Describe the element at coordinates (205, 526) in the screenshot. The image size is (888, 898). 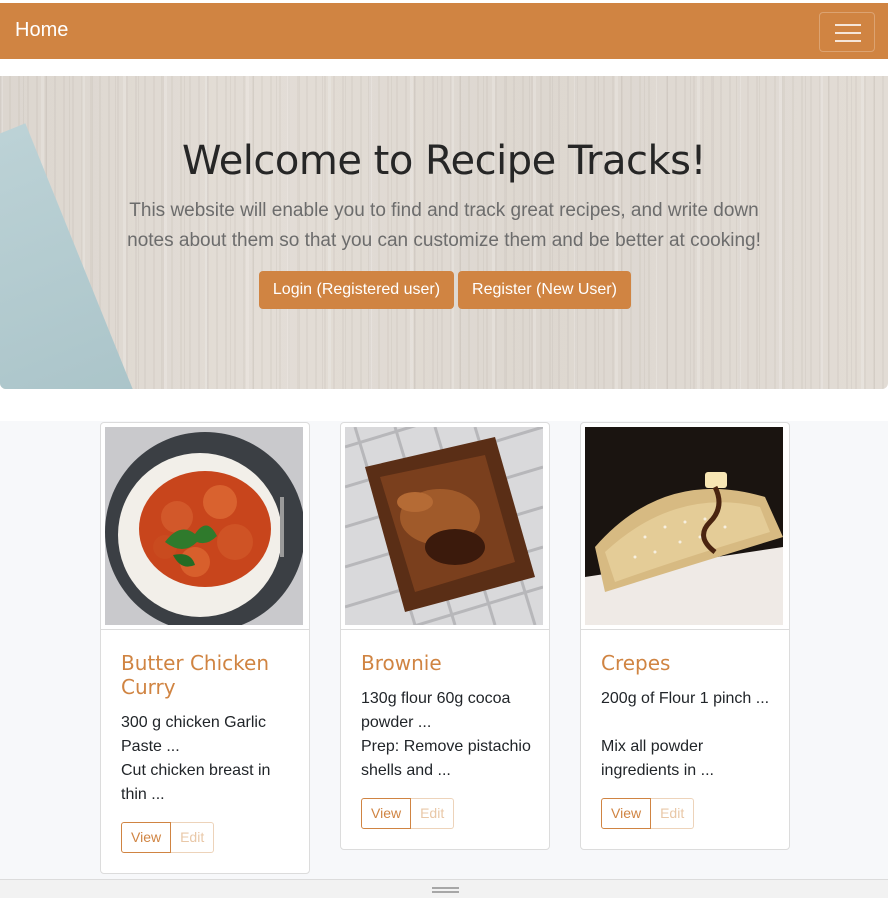
I see `recipe-image-butter-chicken` at that location.